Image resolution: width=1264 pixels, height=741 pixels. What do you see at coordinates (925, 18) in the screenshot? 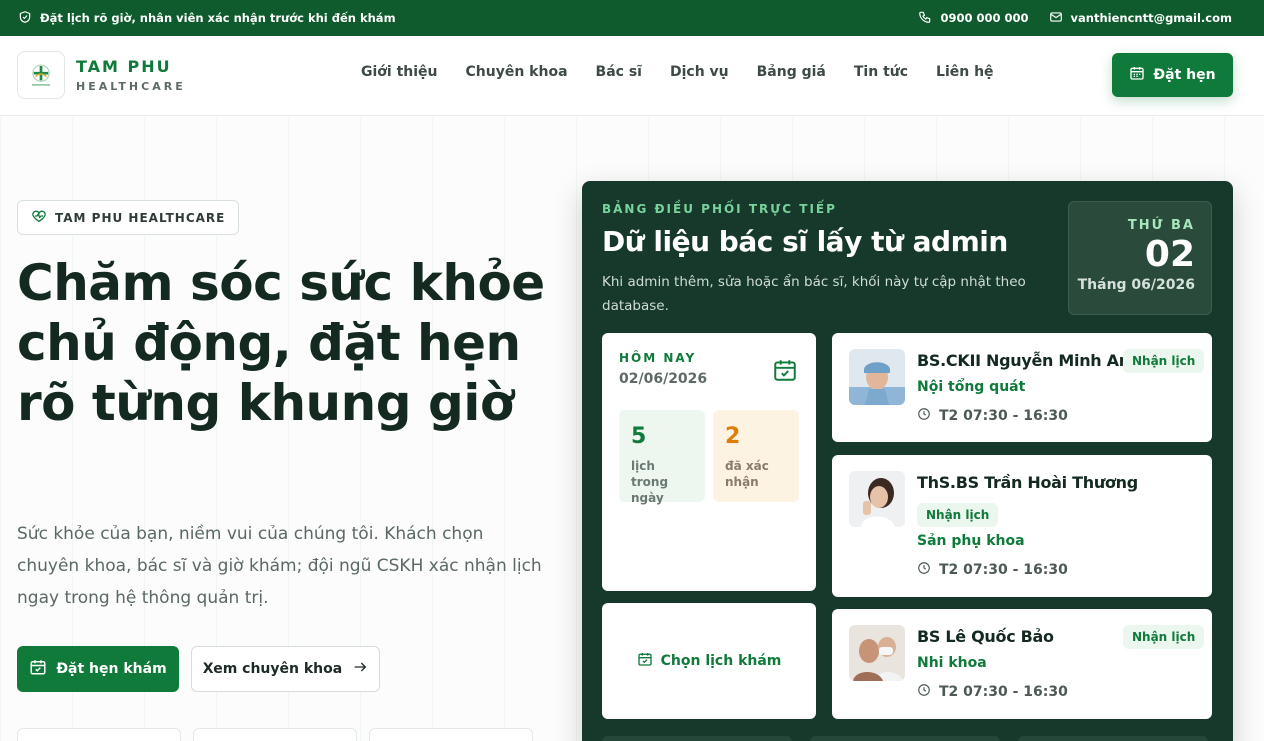
I see `phone-icon` at bounding box center [925, 18].